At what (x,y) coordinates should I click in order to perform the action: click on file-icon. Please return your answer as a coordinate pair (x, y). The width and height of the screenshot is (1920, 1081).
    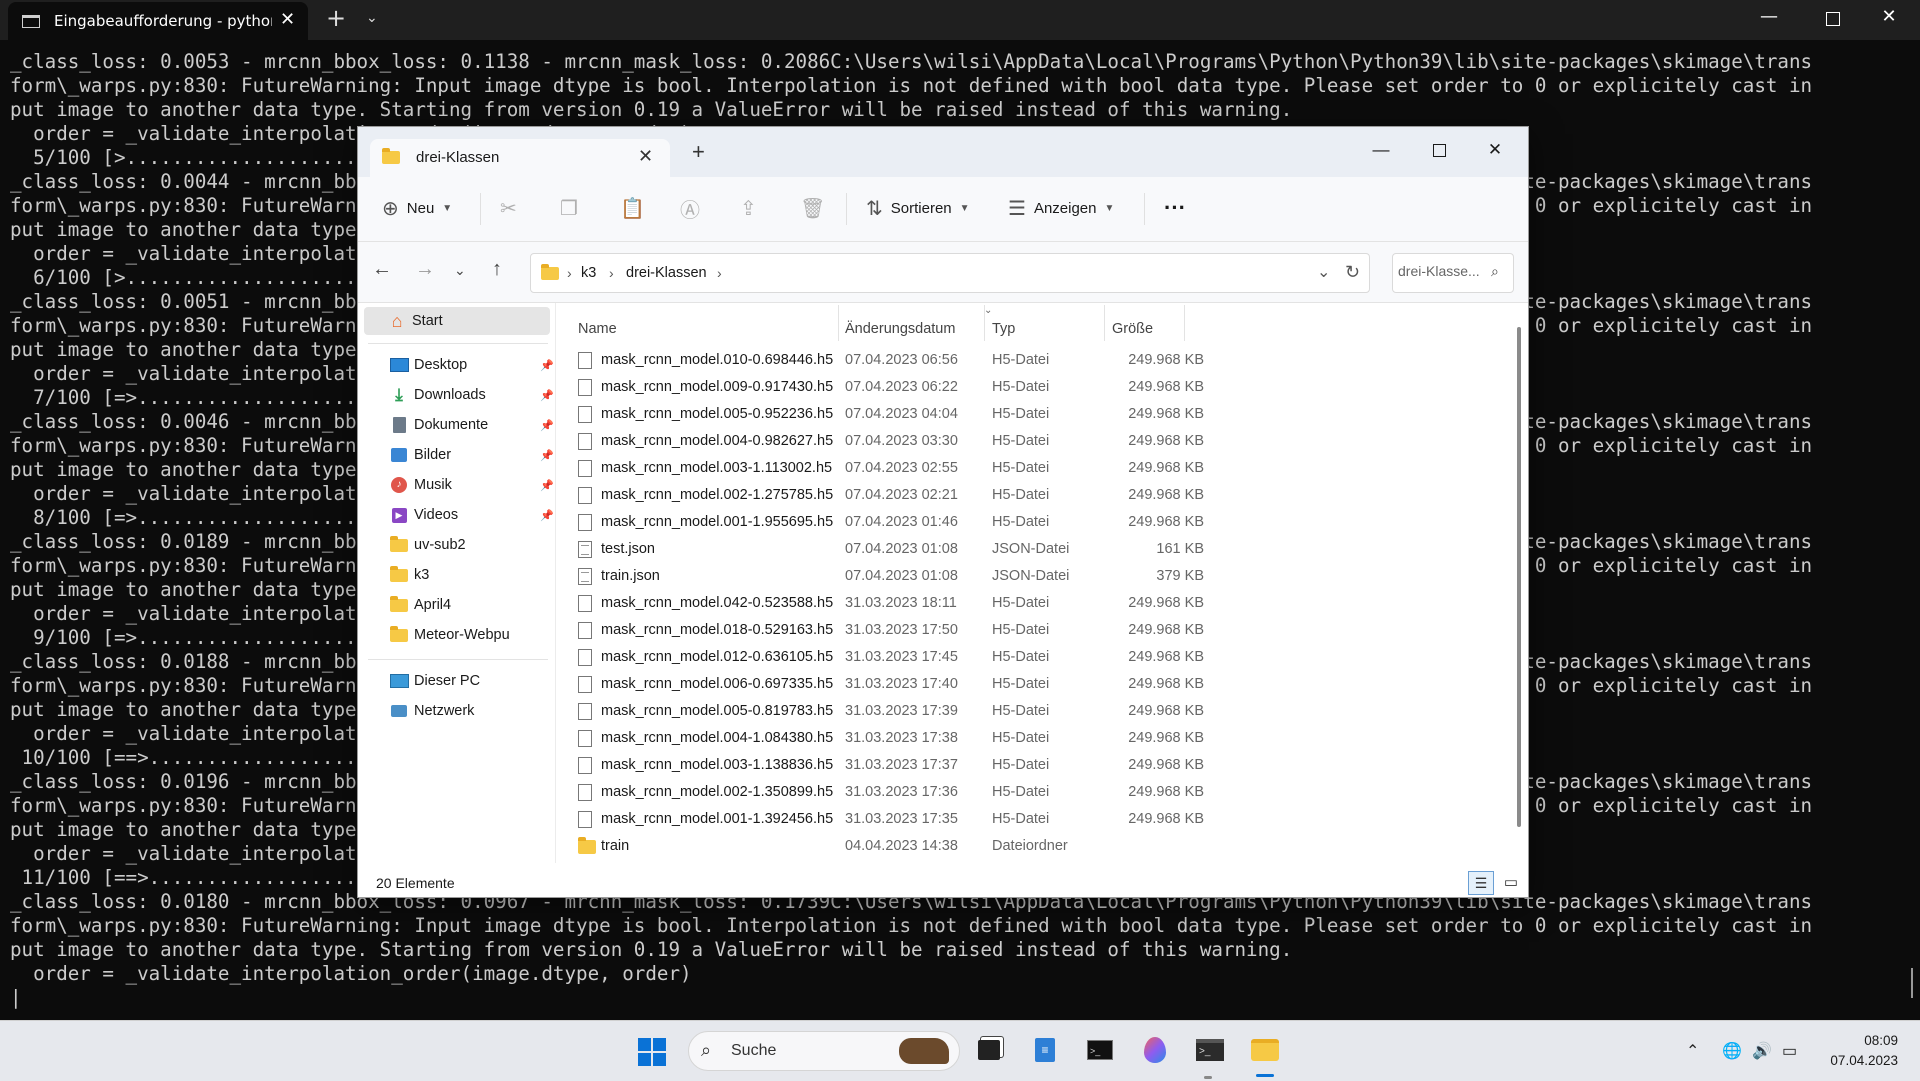
    Looking at the image, I should click on (585, 792).